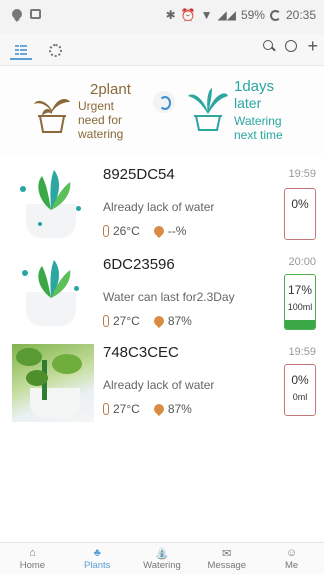 Image resolution: width=324 pixels, height=574 pixels. I want to click on wilted-plant-icon, so click(52, 116).